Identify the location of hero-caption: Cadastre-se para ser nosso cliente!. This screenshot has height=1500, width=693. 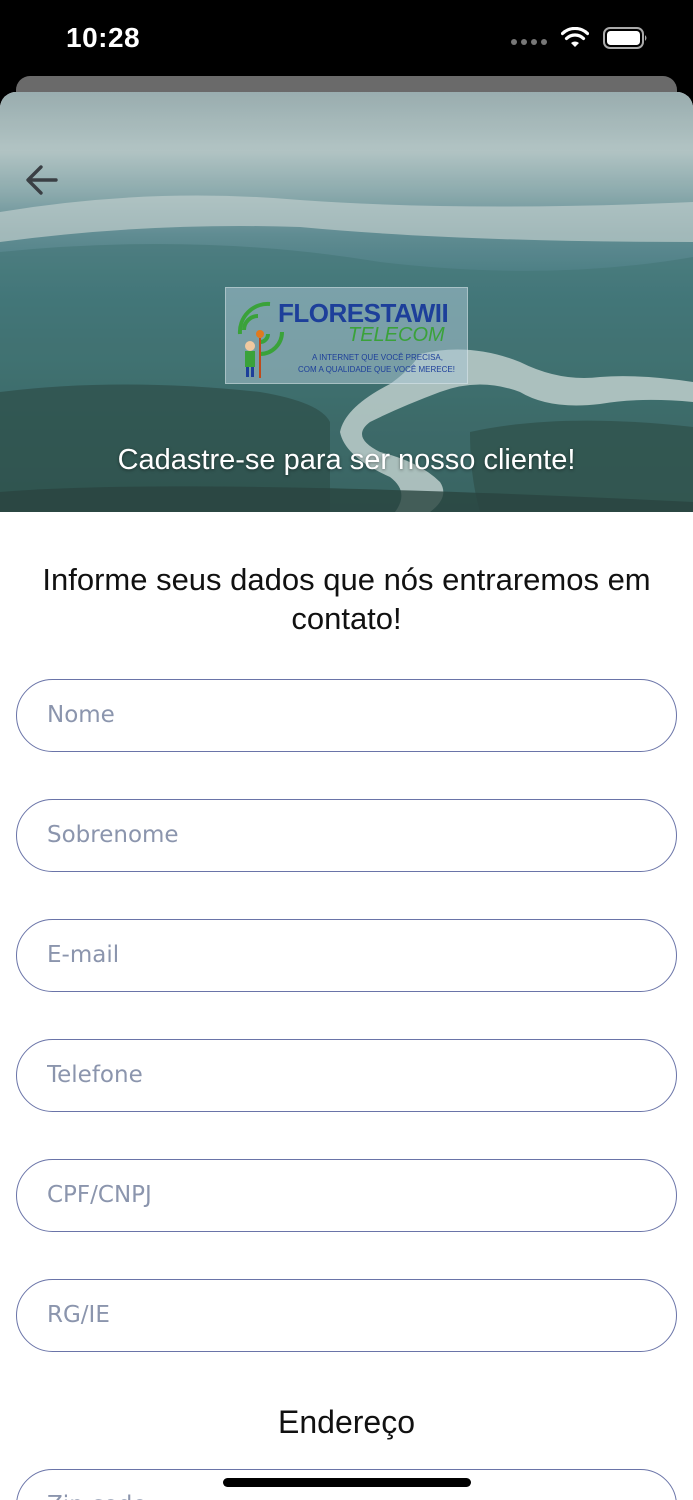
(346, 460).